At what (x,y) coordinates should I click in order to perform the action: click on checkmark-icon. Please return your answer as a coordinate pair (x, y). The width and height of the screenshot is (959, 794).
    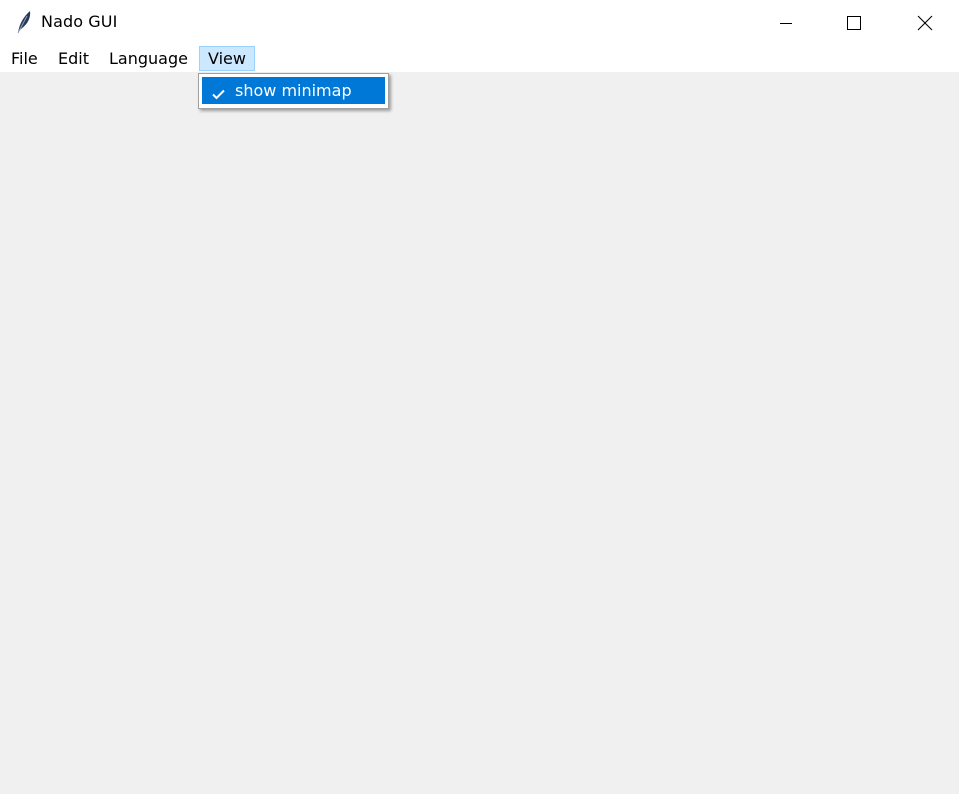
    Looking at the image, I should click on (218, 92).